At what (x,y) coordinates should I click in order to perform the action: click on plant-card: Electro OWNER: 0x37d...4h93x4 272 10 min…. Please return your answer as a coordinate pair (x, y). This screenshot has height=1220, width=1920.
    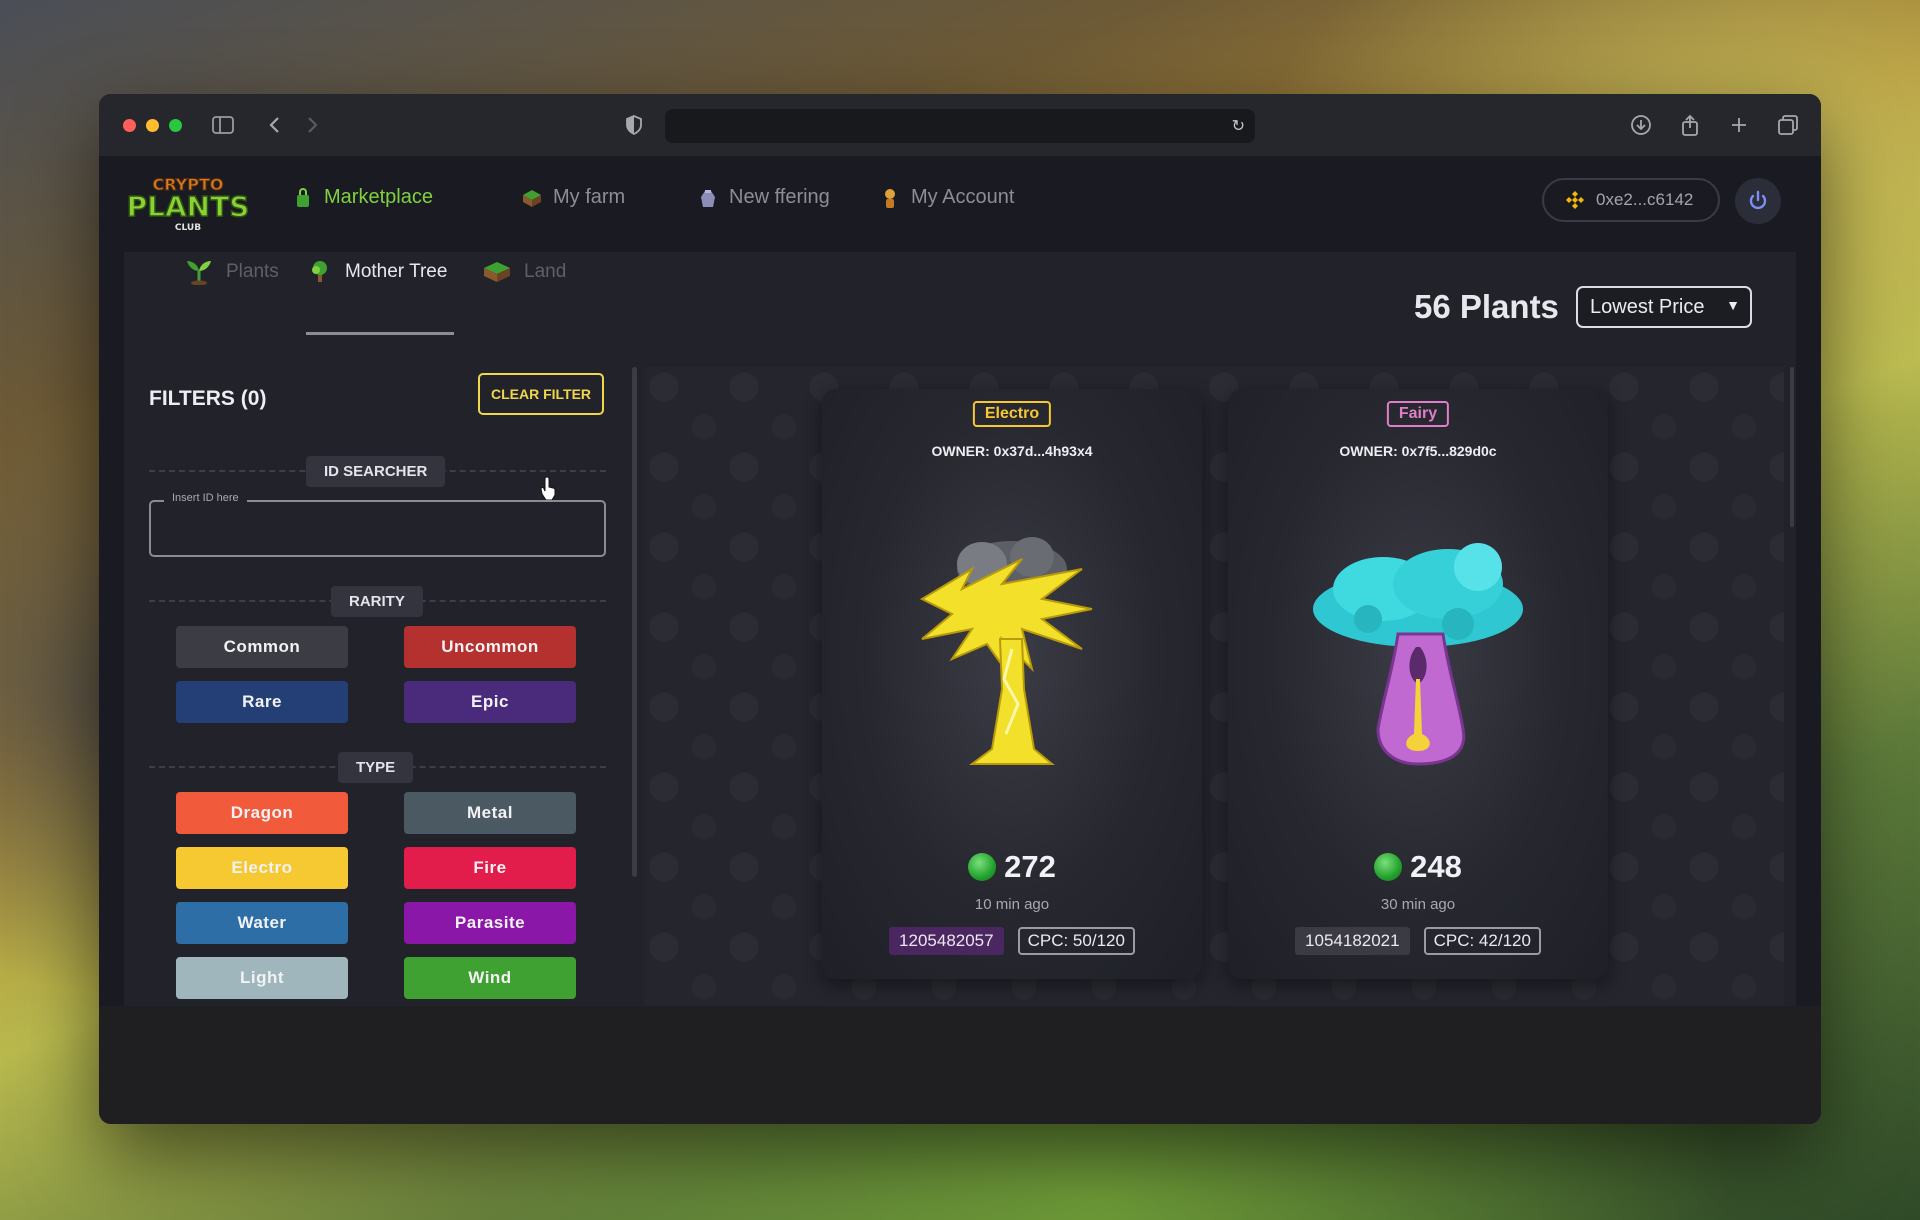
    Looking at the image, I should click on (1012, 684).